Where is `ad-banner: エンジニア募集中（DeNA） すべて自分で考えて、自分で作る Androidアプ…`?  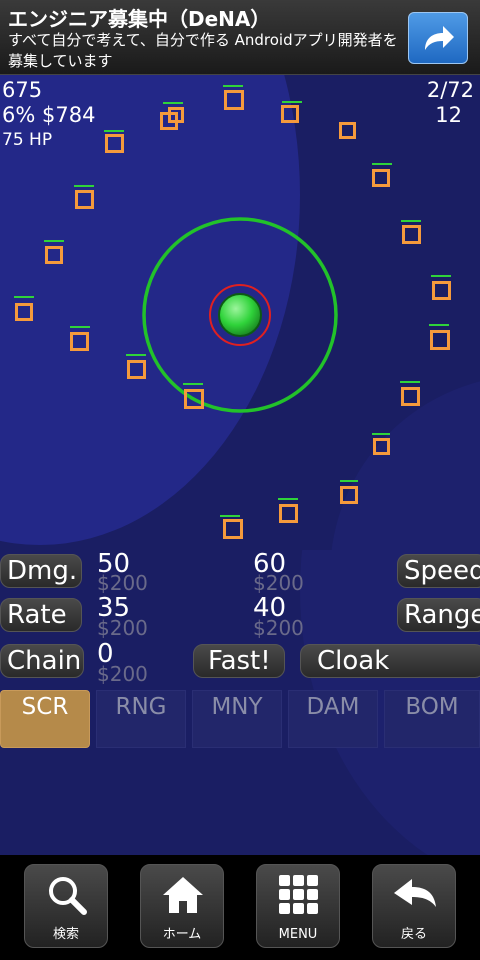 ad-banner: エンジニア募集中（DeNA） すべて自分で考えて、自分で作る Androidアプ… is located at coordinates (240, 37).